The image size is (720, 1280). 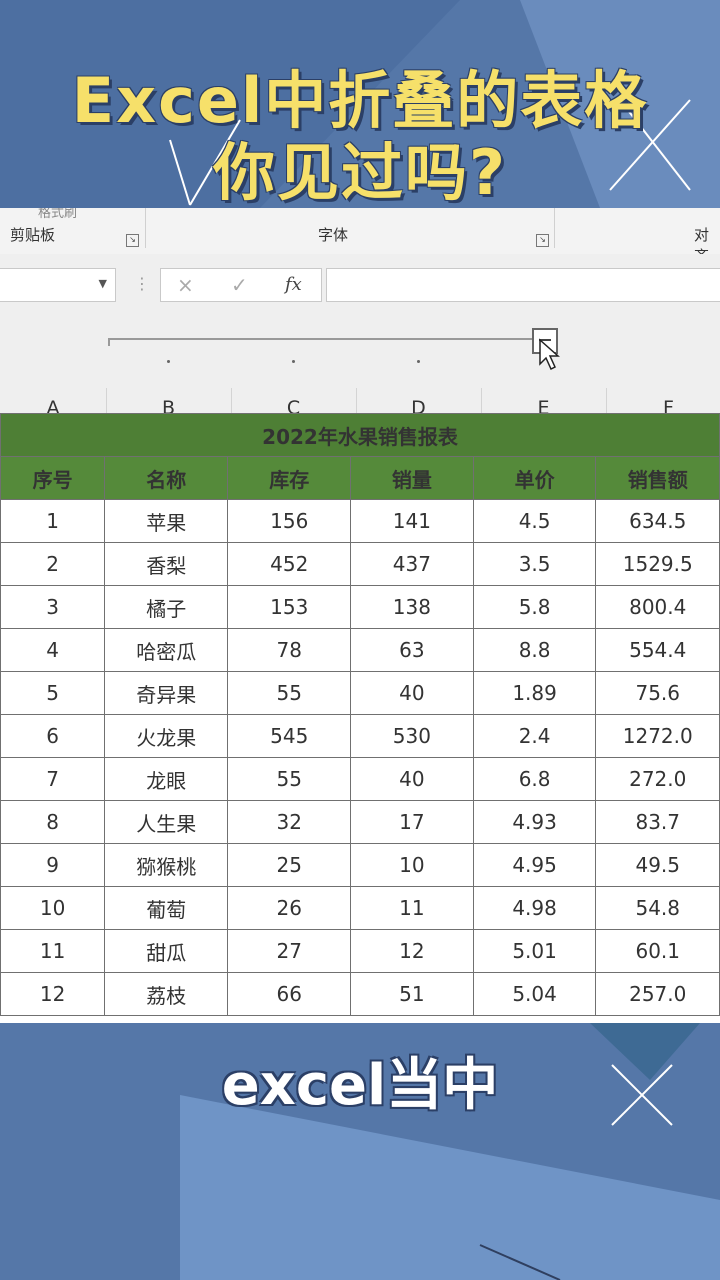 I want to click on cell: 530, so click(x=412, y=736).